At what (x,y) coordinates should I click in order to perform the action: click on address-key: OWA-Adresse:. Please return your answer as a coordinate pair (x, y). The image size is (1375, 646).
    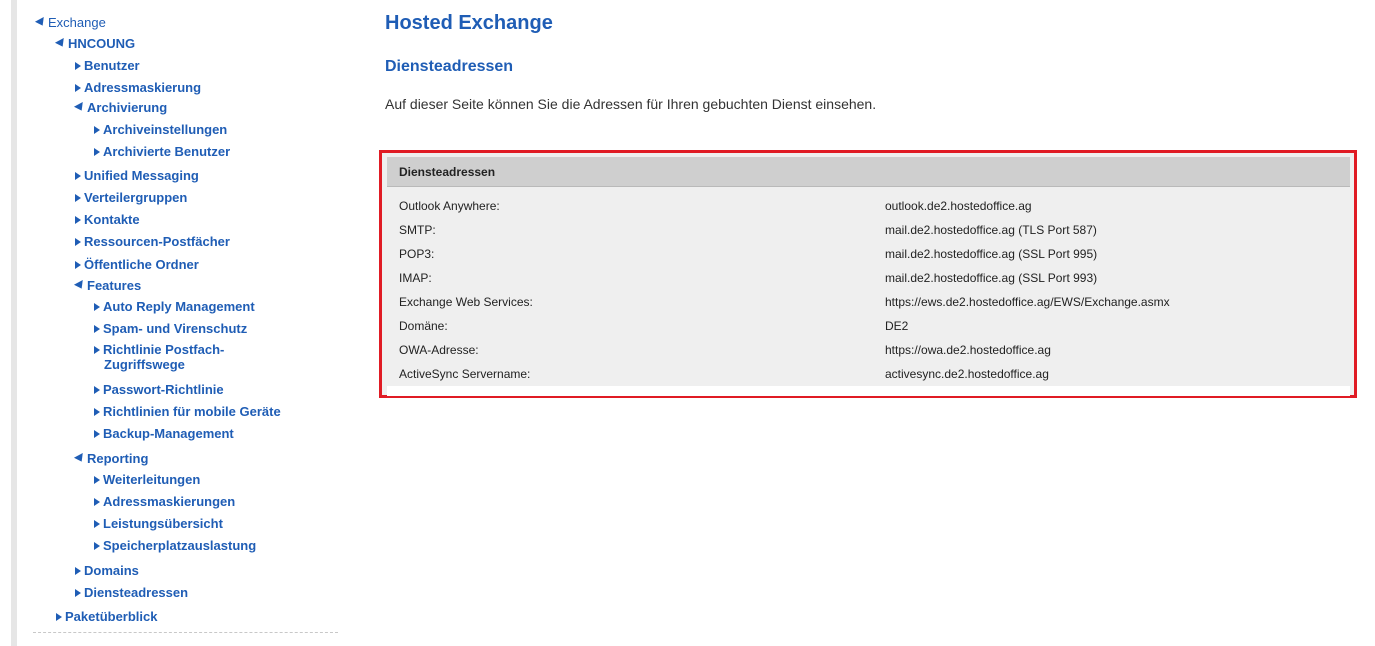
    Looking at the image, I should click on (439, 350).